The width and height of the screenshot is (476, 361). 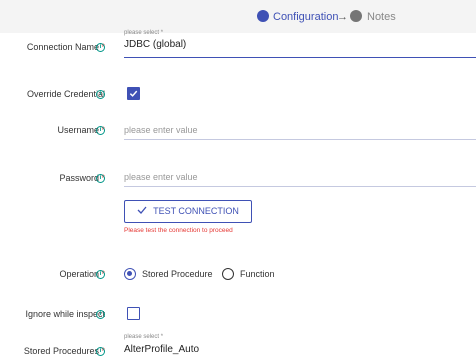 What do you see at coordinates (305, 17) in the screenshot?
I see `step-label-configuration: Configuration` at bounding box center [305, 17].